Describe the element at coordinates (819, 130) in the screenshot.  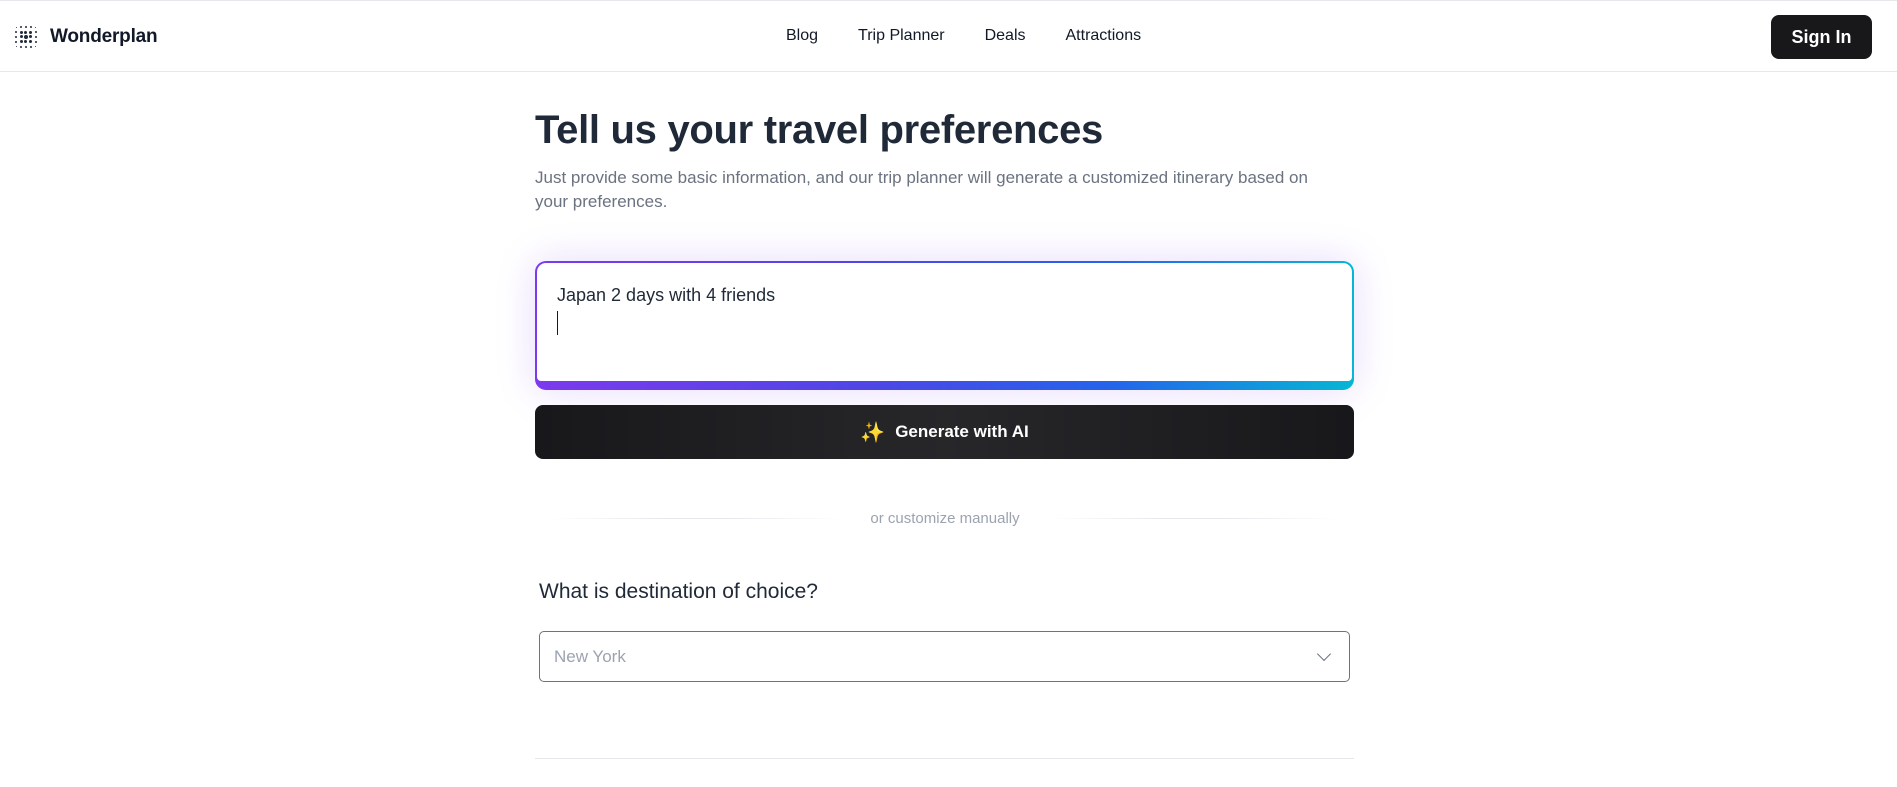
I see `page-title: Tell us your travel preferences` at that location.